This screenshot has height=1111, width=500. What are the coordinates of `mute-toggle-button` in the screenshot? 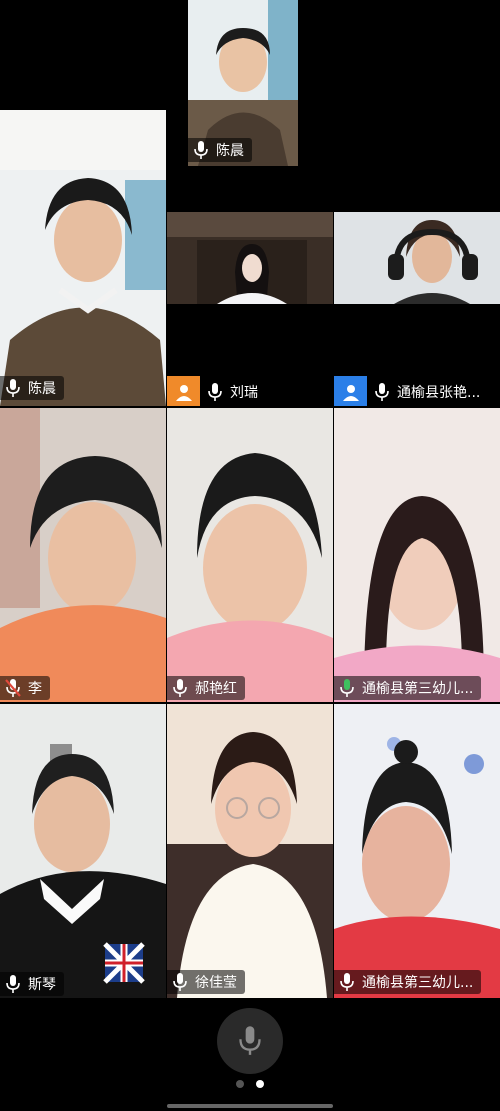 It's located at (250, 1041).